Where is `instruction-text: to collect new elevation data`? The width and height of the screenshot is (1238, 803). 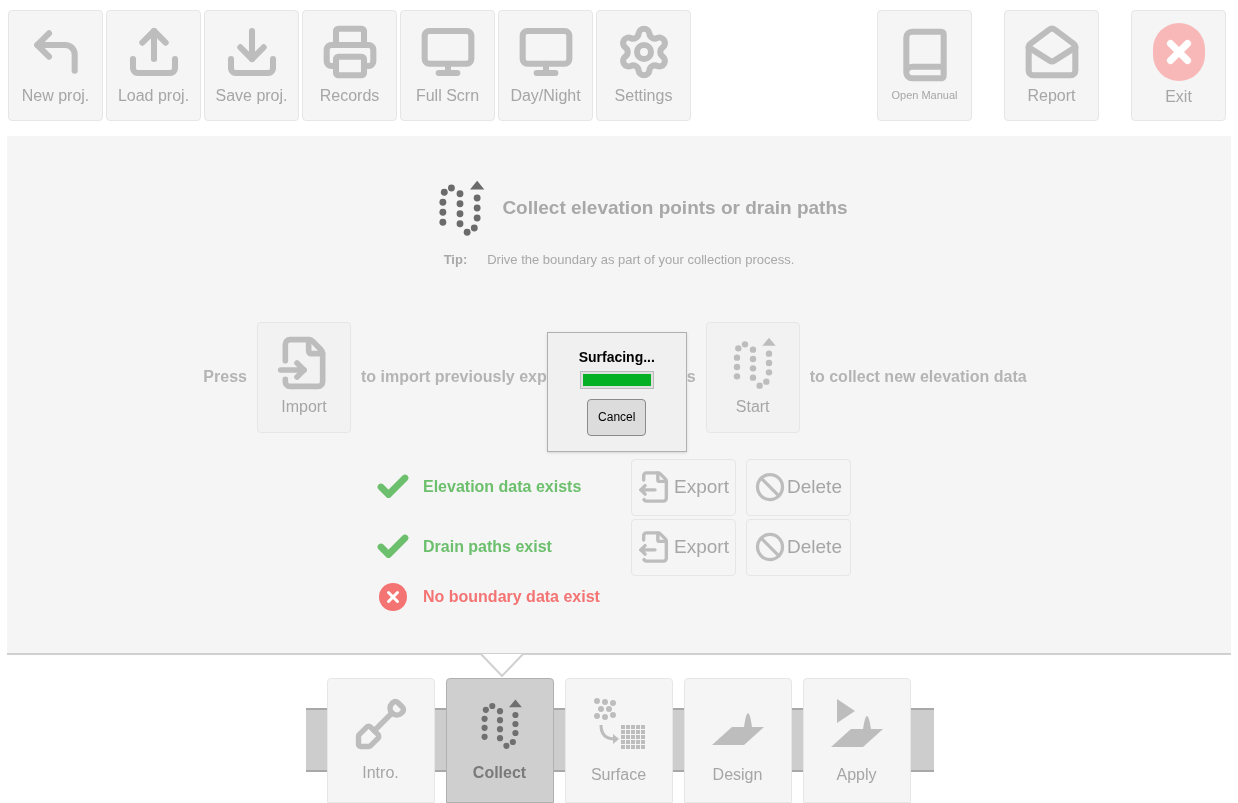
instruction-text: to collect new elevation data is located at coordinates (918, 377).